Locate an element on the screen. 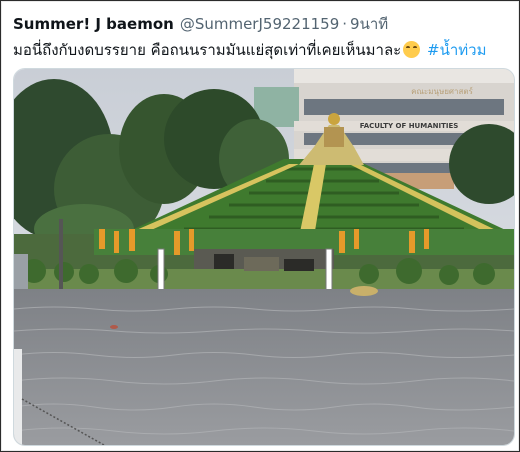 This screenshot has height=452, width=520. sign-thai: คณะมนุษยศาสตร์ is located at coordinates (442, 91).